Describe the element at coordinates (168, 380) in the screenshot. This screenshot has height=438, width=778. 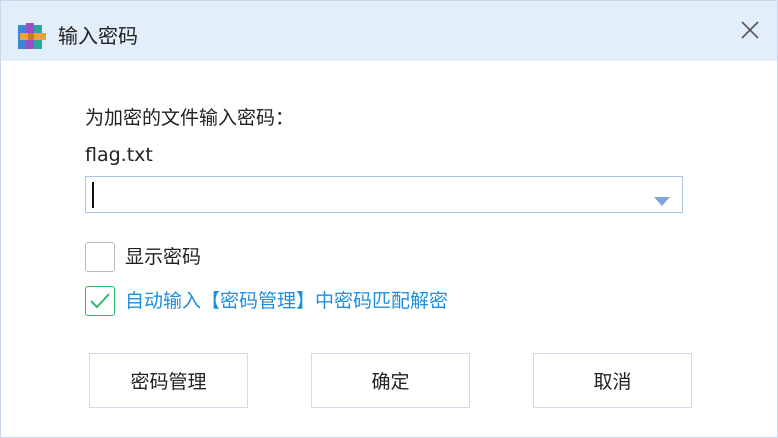
I see `password-manager-button: 密码管理` at that location.